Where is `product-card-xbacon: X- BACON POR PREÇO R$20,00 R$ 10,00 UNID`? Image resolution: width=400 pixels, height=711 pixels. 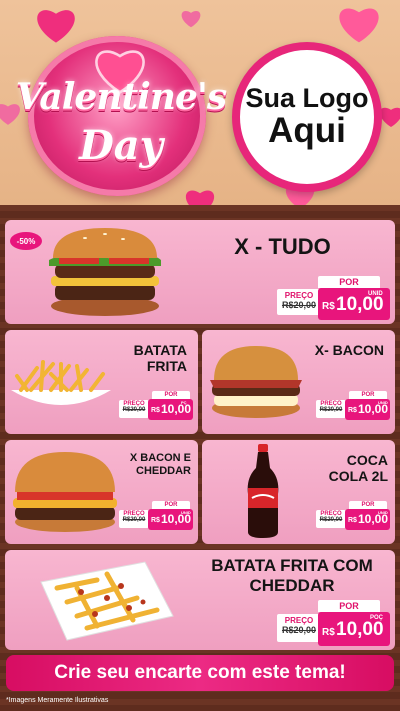 product-card-xbacon: X- BACON POR PREÇO R$20,00 R$ 10,00 UNID is located at coordinates (298, 382).